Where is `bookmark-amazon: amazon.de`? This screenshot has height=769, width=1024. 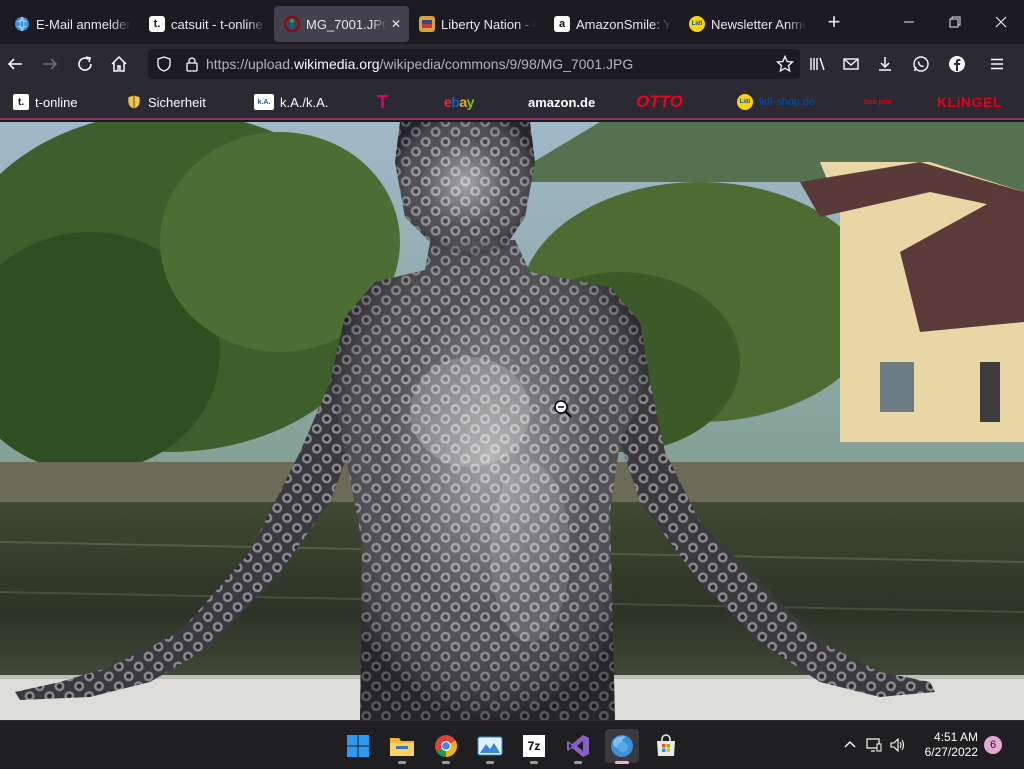 bookmark-amazon: amazon.de is located at coordinates (561, 102).